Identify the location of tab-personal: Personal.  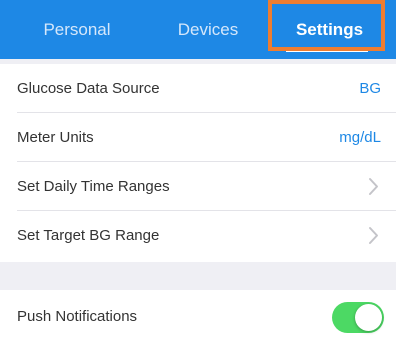
(77, 29).